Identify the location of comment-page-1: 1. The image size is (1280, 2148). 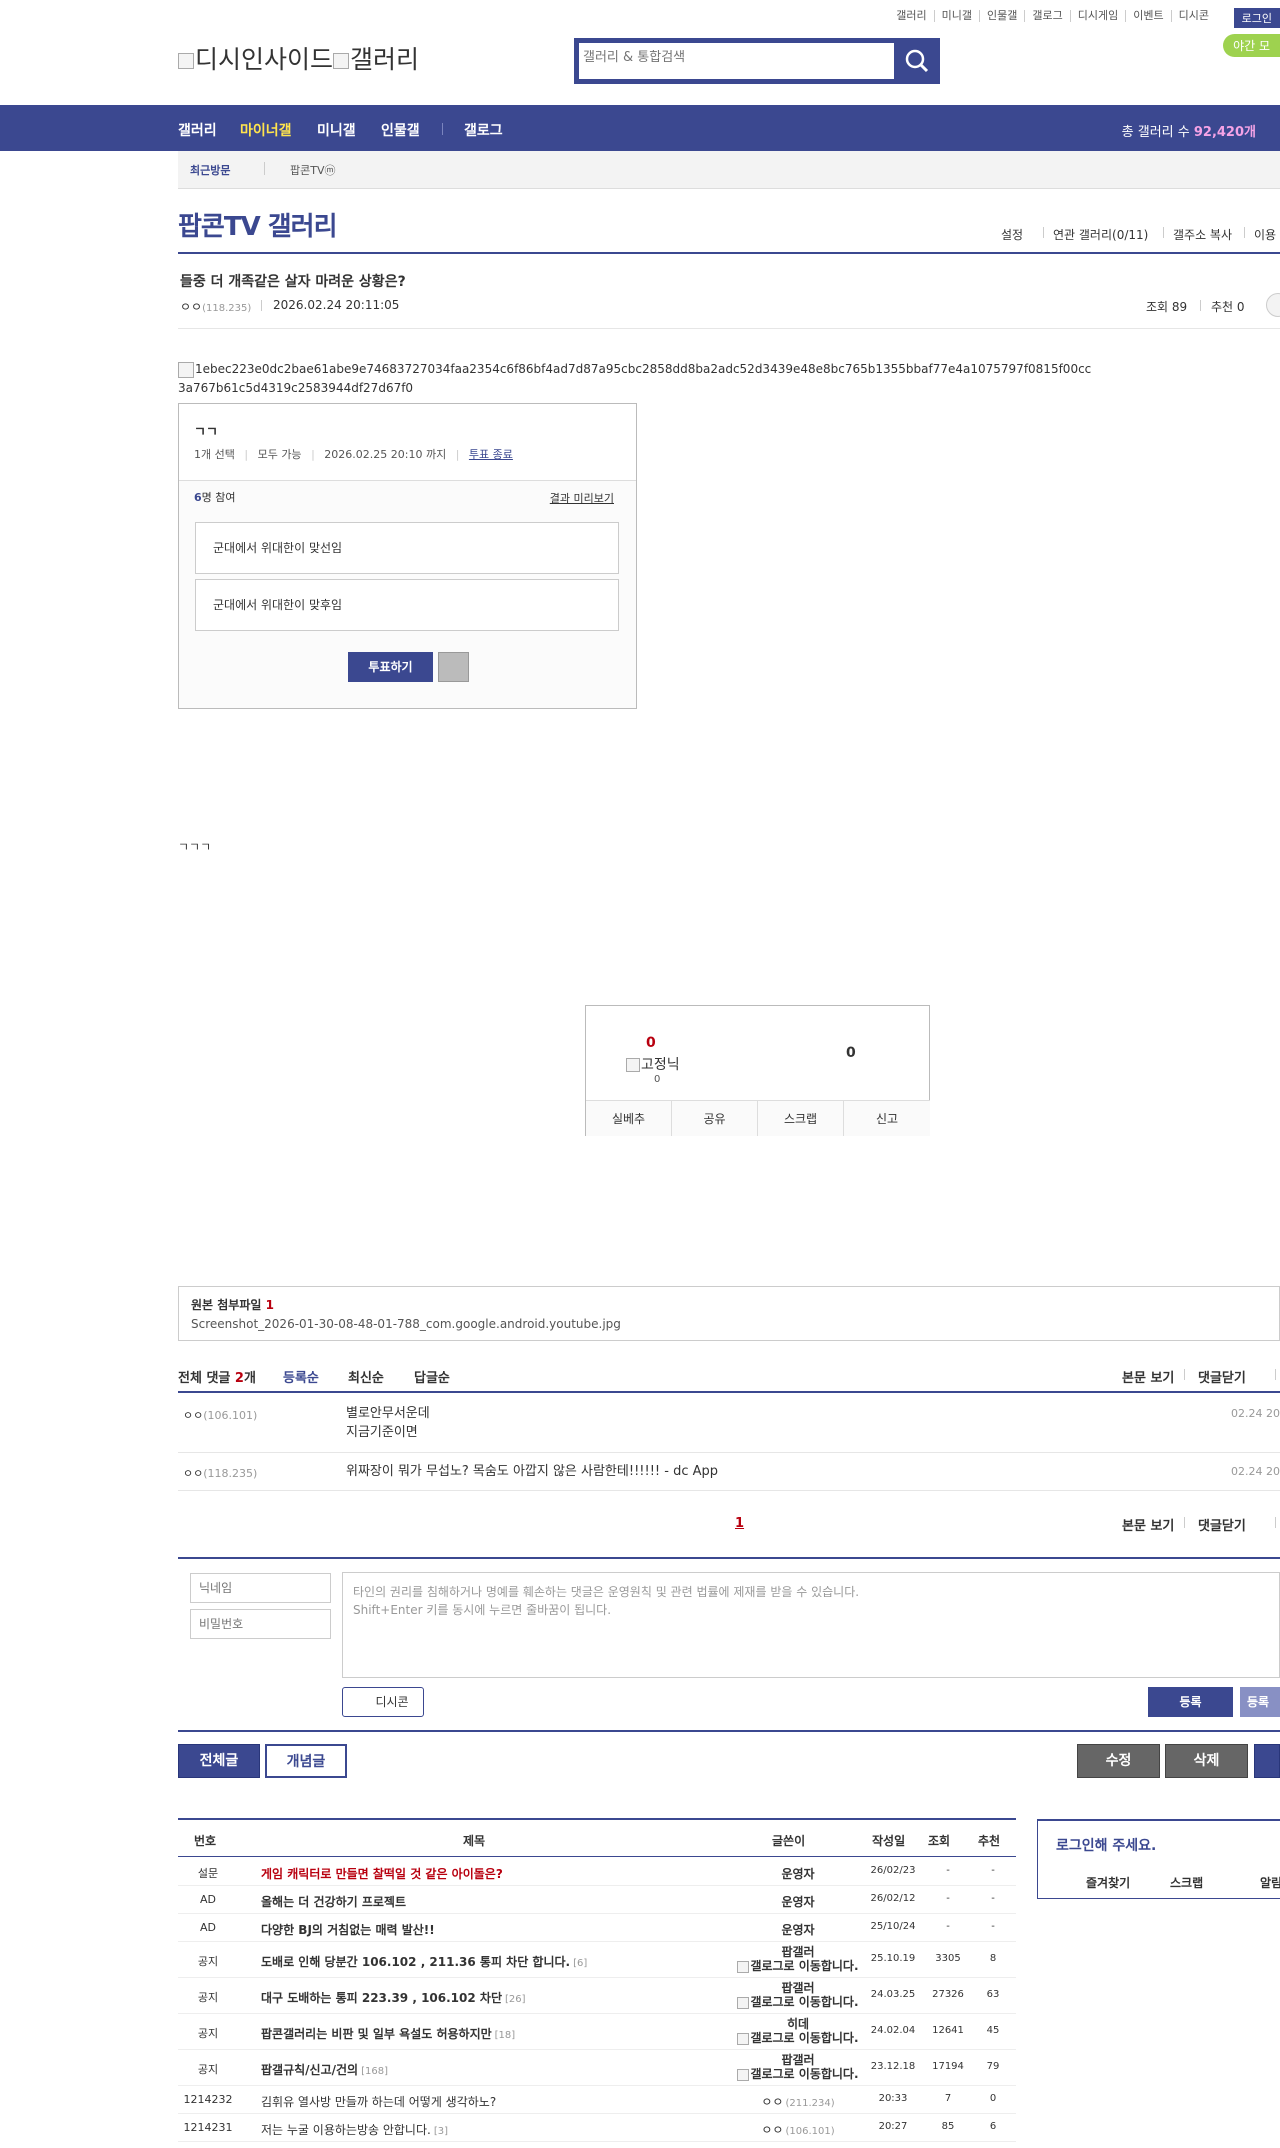
(739, 1523).